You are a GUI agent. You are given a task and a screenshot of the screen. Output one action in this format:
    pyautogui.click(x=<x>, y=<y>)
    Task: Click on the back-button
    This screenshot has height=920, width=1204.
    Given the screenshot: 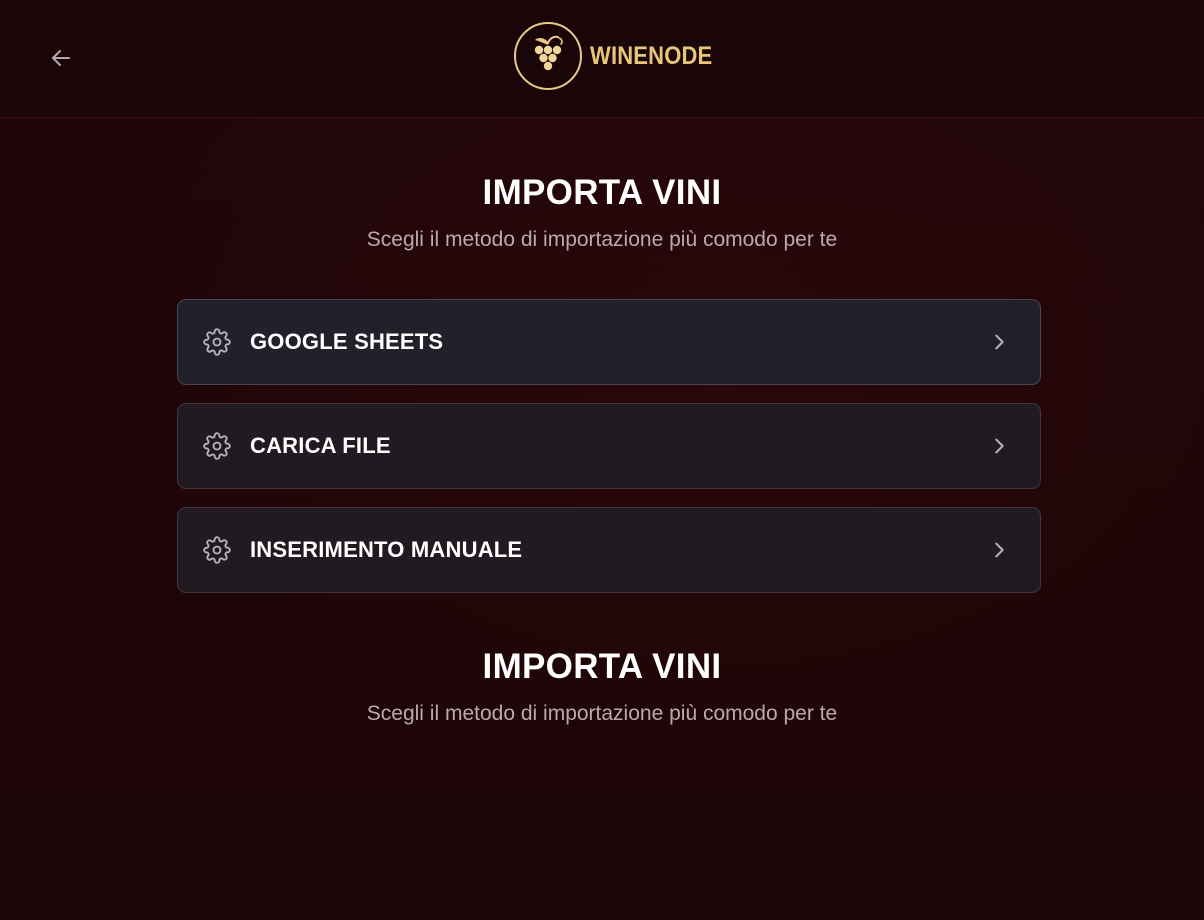 What is the action you would take?
    pyautogui.click(x=61, y=58)
    